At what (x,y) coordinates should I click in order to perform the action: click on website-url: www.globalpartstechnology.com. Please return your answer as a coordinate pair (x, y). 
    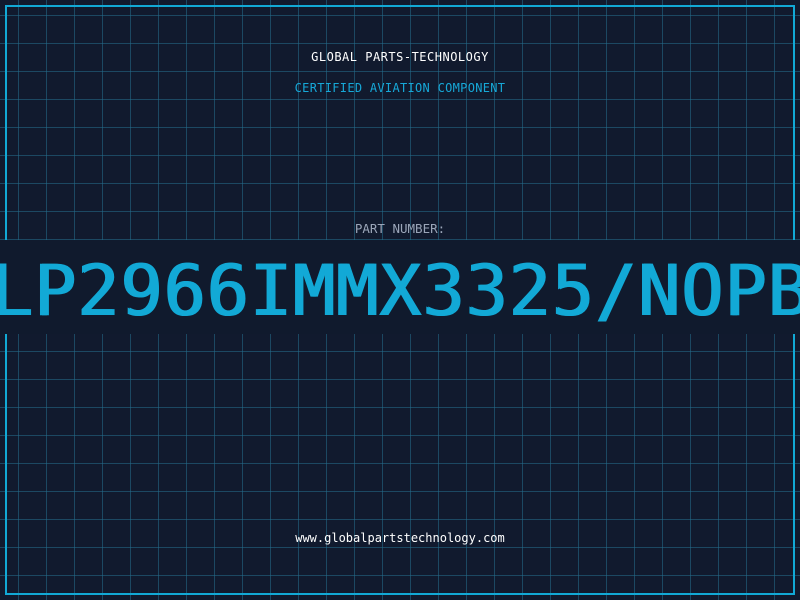
    Looking at the image, I should click on (400, 538).